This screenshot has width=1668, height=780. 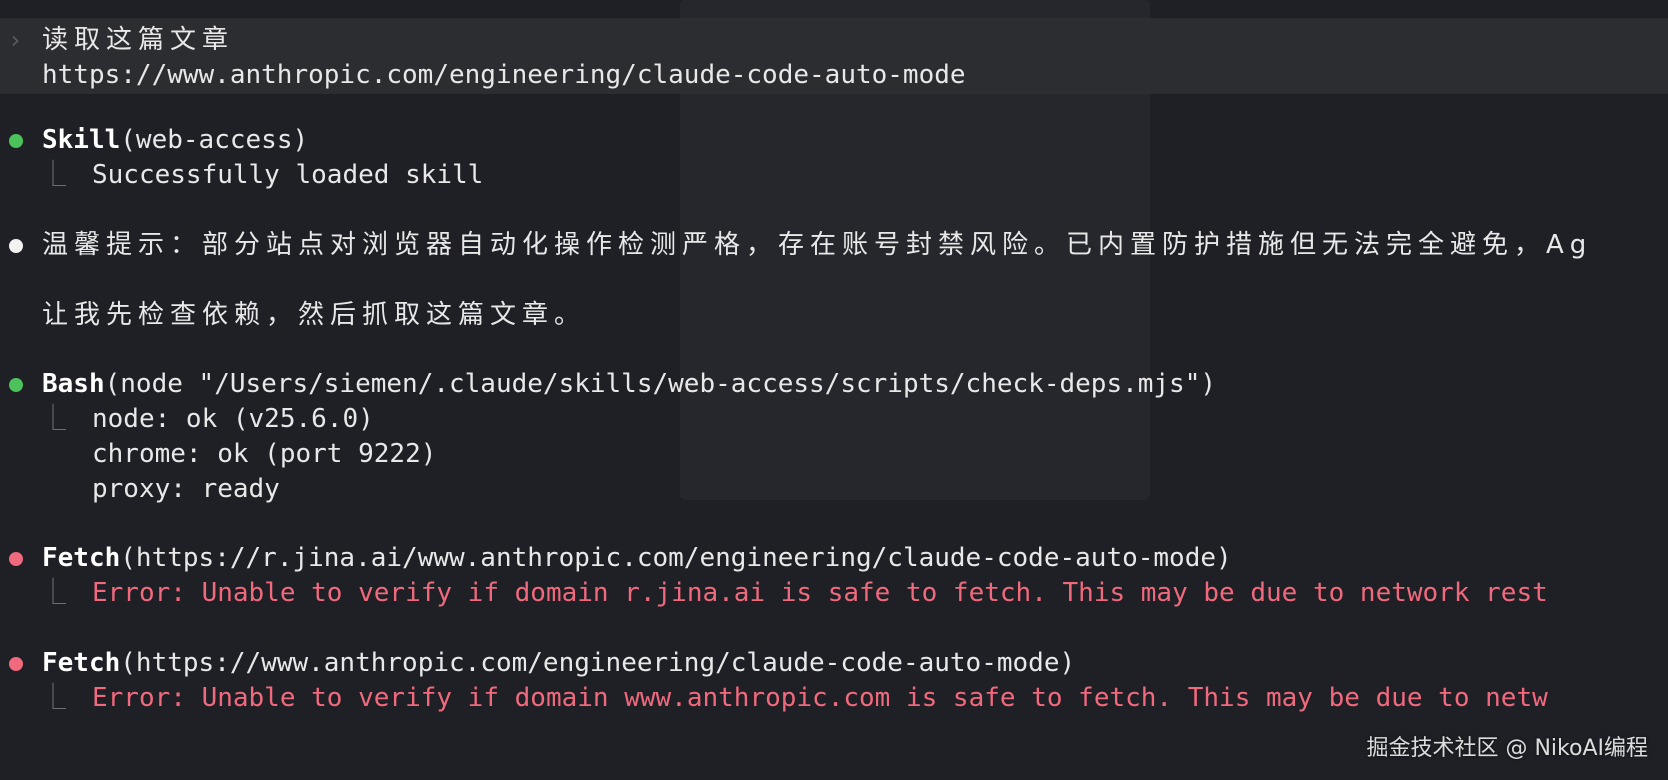 I want to click on bash-output-line: proxy: ready, so click(x=140, y=489).